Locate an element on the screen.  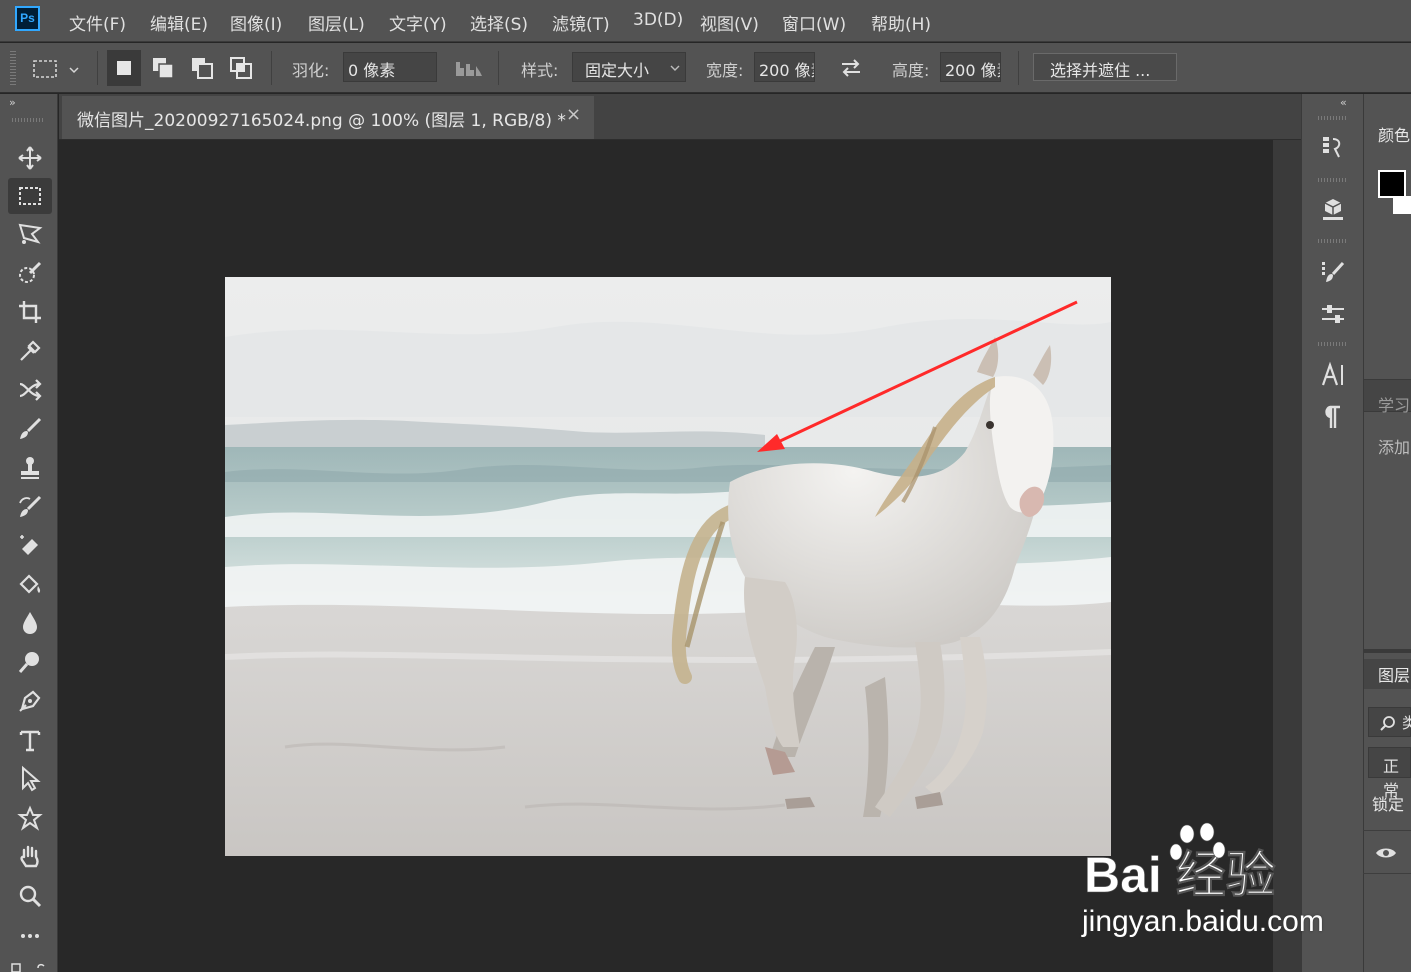
tool-preset-picker is located at coordinates (55, 68).